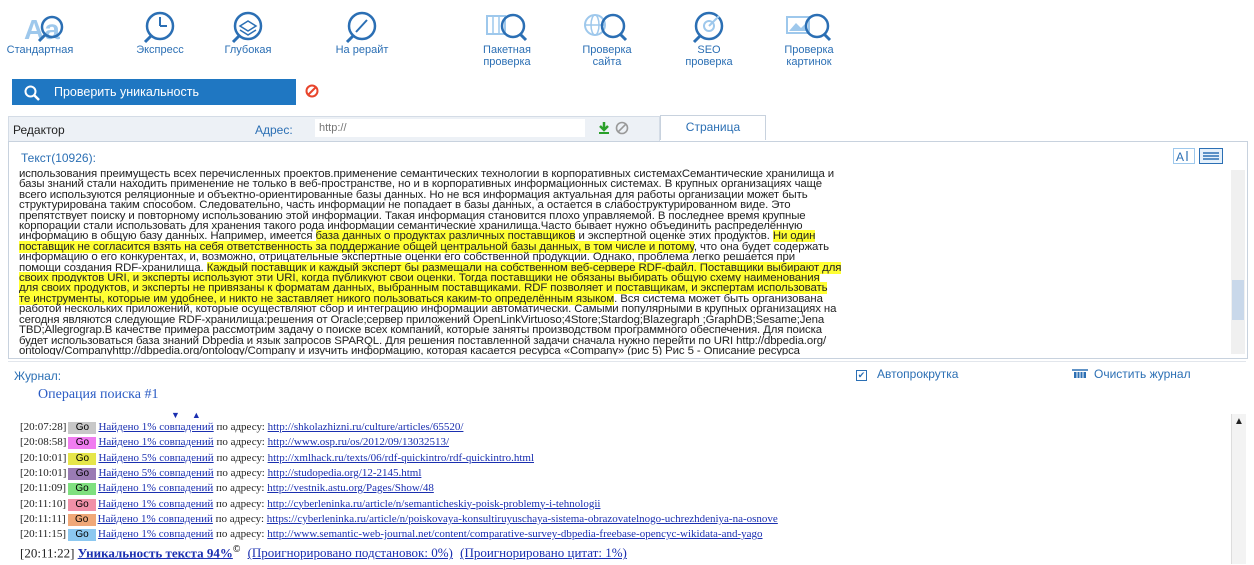 The width and height of the screenshot is (1254, 565). I want to click on search-icon, so click(32, 93).